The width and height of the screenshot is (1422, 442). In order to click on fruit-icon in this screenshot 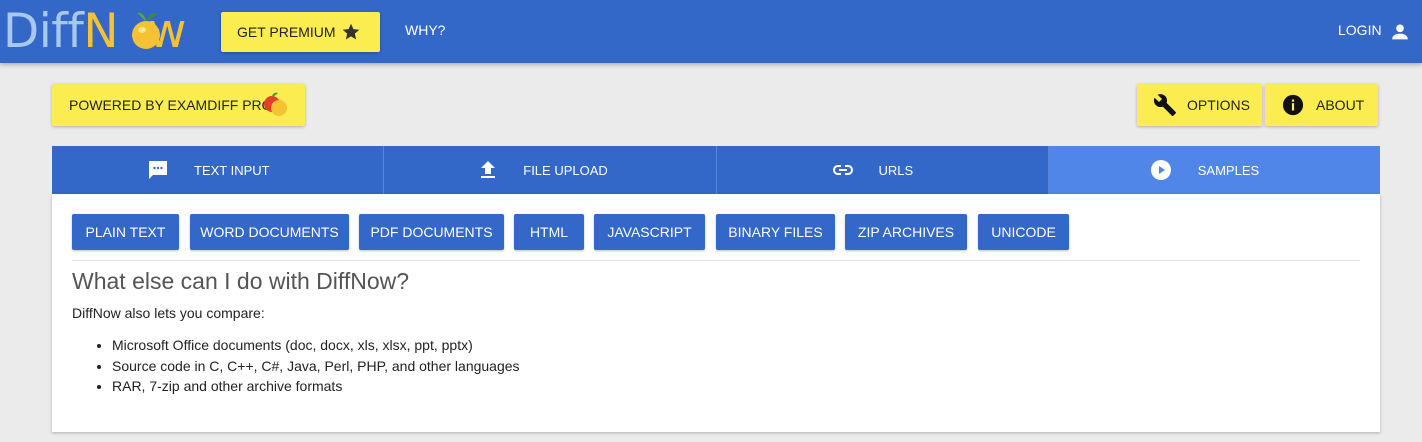, I will do `click(275, 104)`.